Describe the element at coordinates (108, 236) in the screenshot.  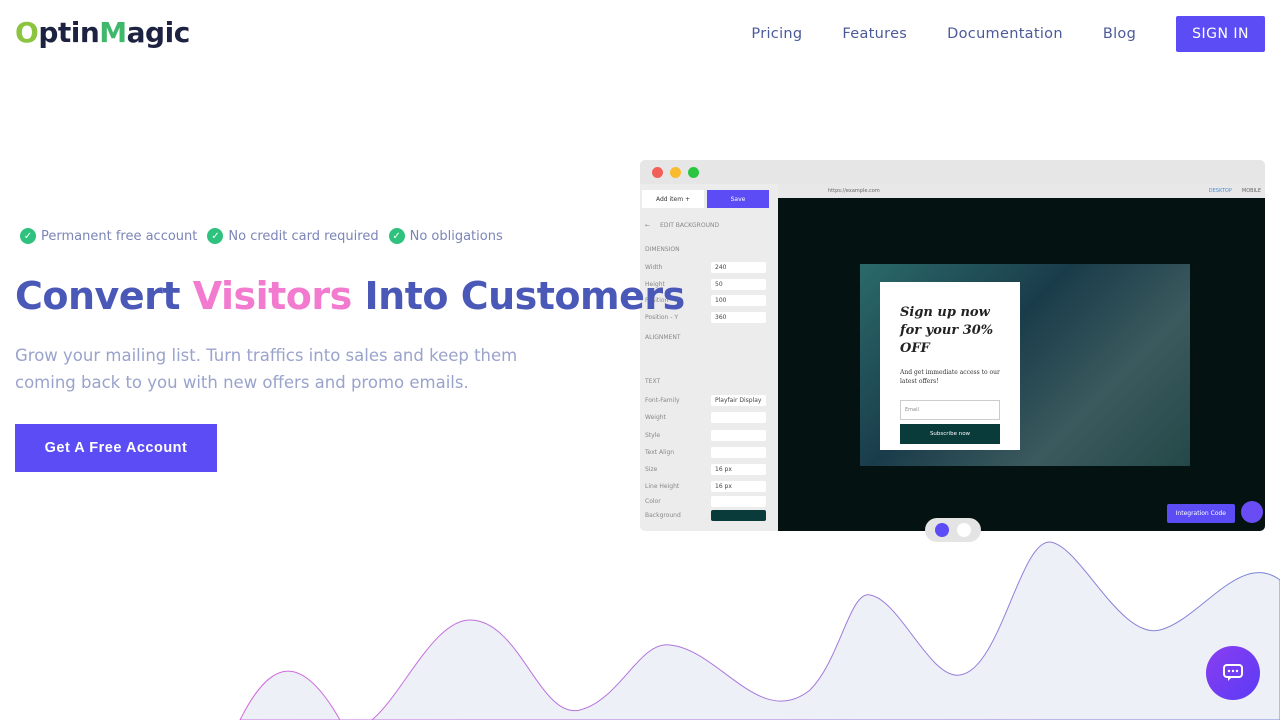
I see `badge: ✓ Permanent free account` at that location.